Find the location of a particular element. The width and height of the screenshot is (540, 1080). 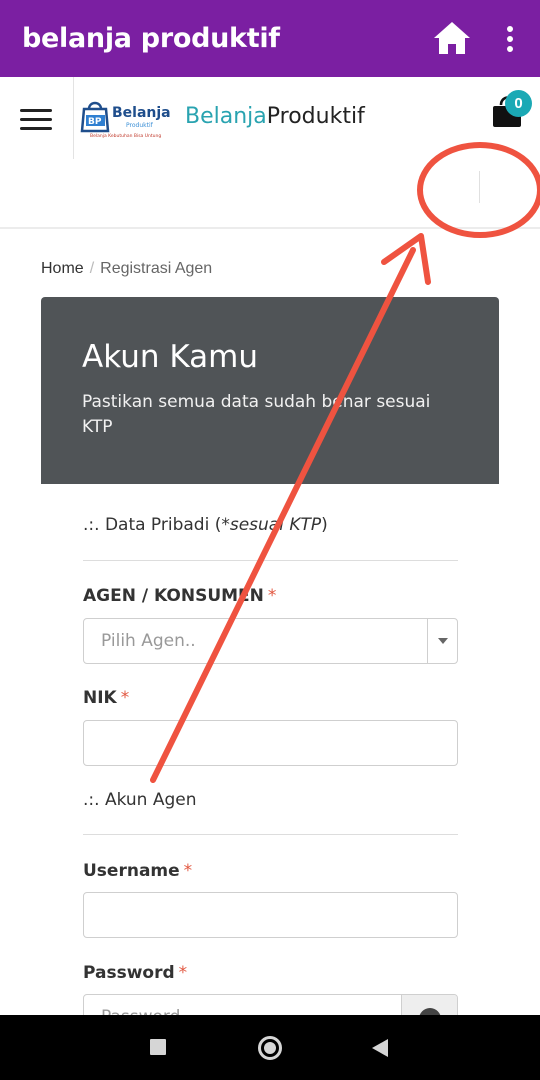

nik-label: NIK * is located at coordinates (106, 698).